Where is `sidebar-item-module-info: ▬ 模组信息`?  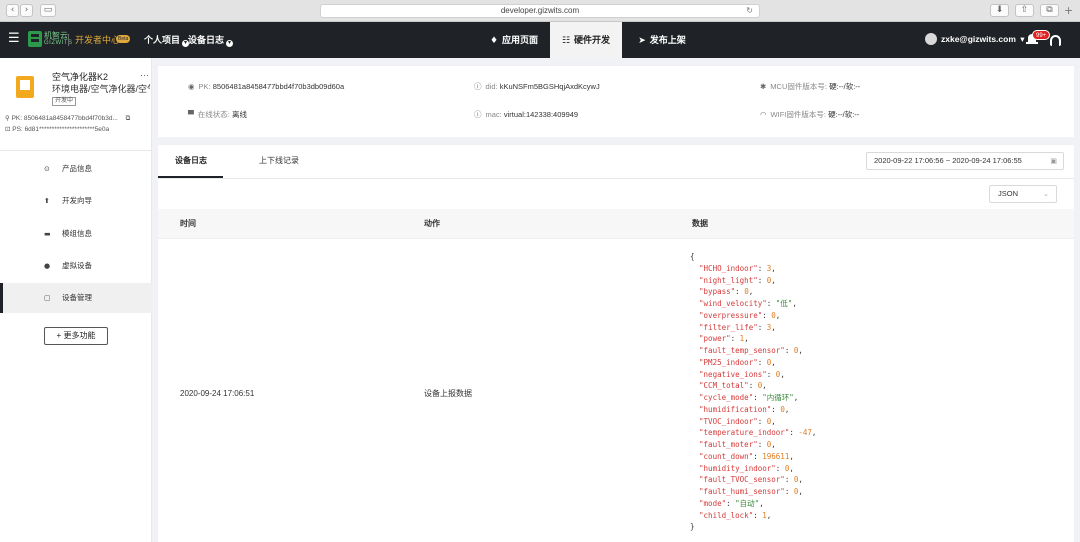 sidebar-item-module-info: ▬ 模组信息 is located at coordinates (76, 234).